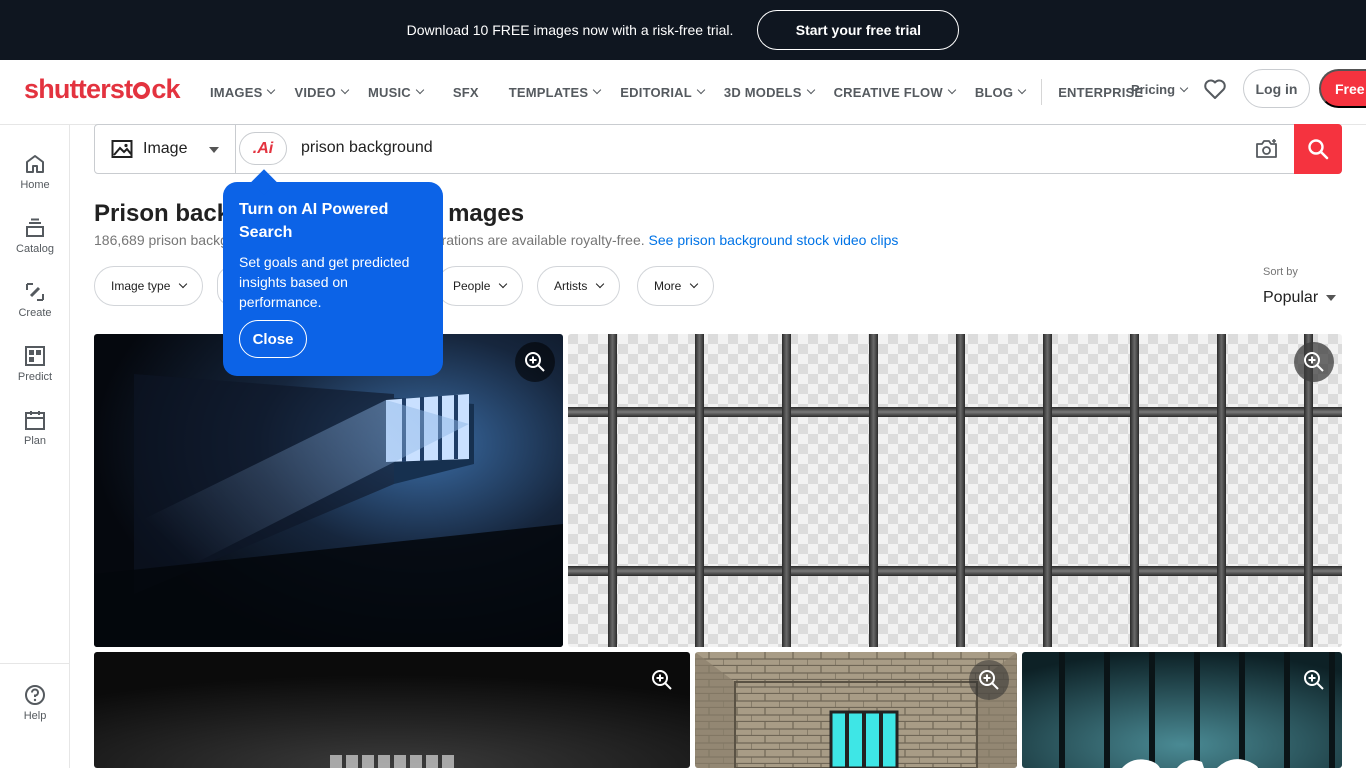  I want to click on left-sidebar: Home Catalog Create Predict Plan Help, so click(35, 446).